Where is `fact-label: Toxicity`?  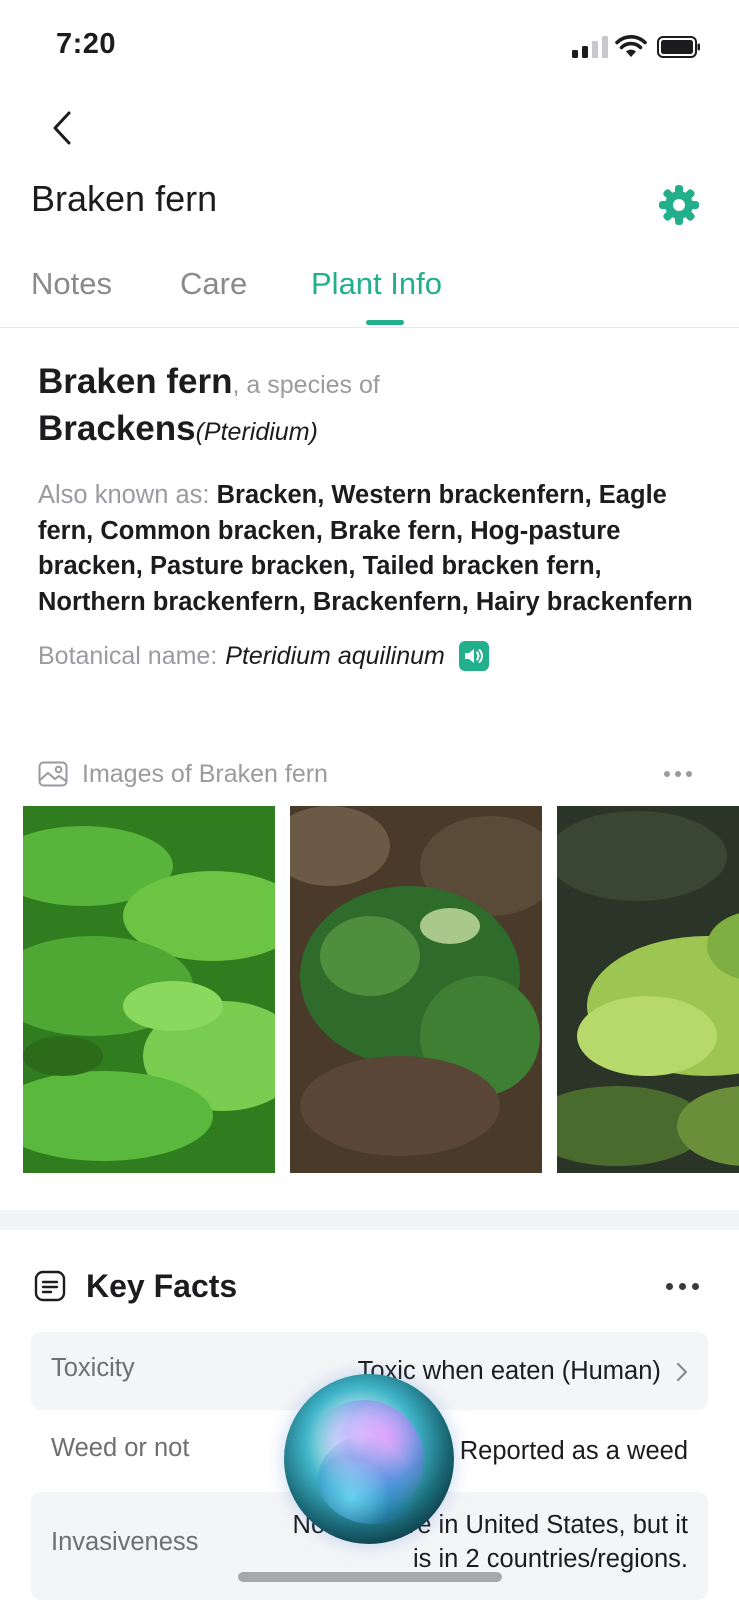
fact-label: Toxicity is located at coordinates (93, 1368).